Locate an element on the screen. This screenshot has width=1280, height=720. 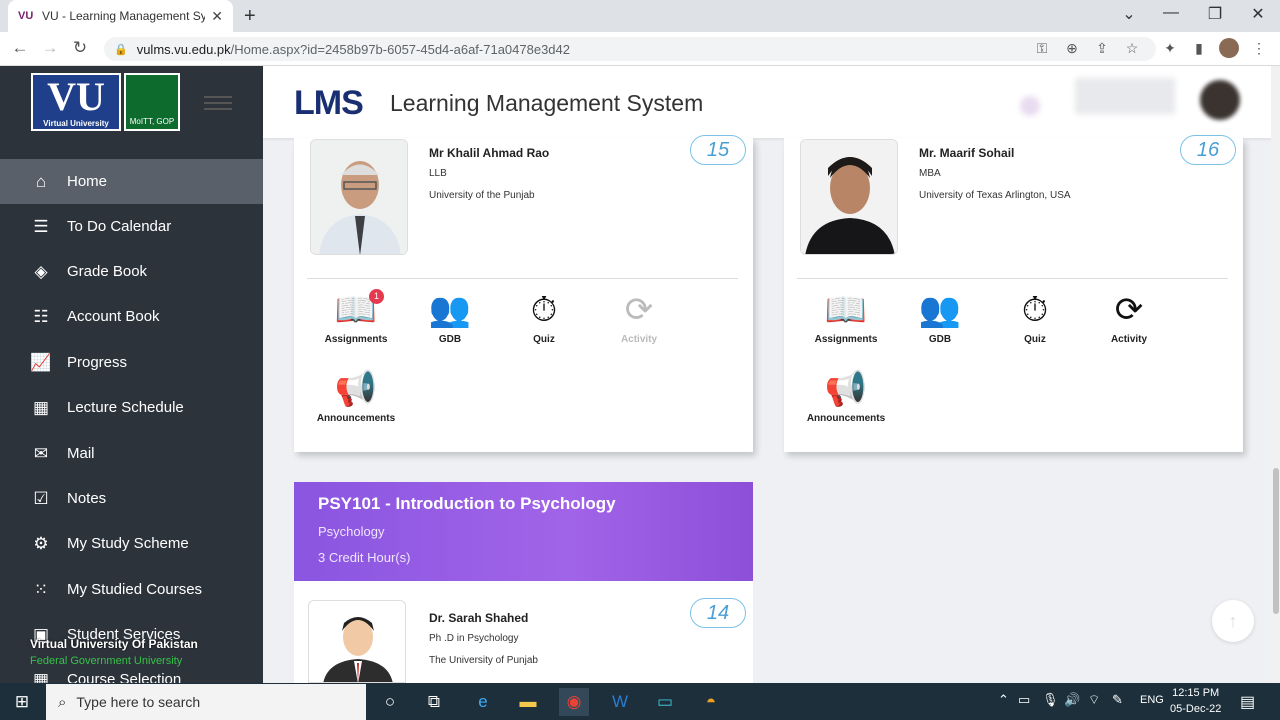
course-count-badge: 15 is located at coordinates (718, 150).